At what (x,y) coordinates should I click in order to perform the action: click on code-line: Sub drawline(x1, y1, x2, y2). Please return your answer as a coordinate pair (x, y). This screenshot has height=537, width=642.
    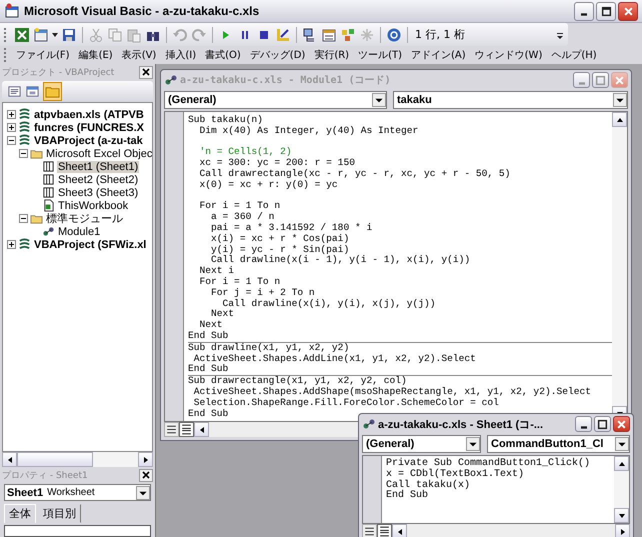
    Looking at the image, I should click on (269, 348).